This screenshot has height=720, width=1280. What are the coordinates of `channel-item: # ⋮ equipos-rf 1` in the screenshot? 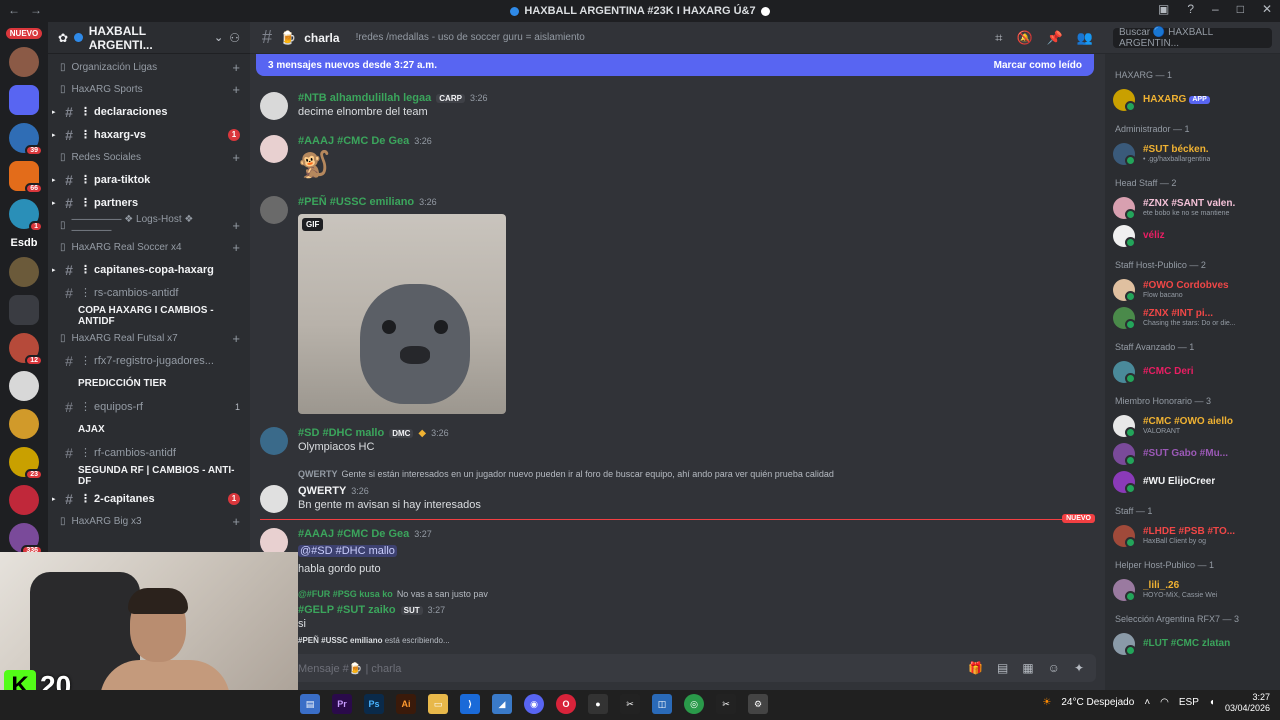 It's located at (149, 406).